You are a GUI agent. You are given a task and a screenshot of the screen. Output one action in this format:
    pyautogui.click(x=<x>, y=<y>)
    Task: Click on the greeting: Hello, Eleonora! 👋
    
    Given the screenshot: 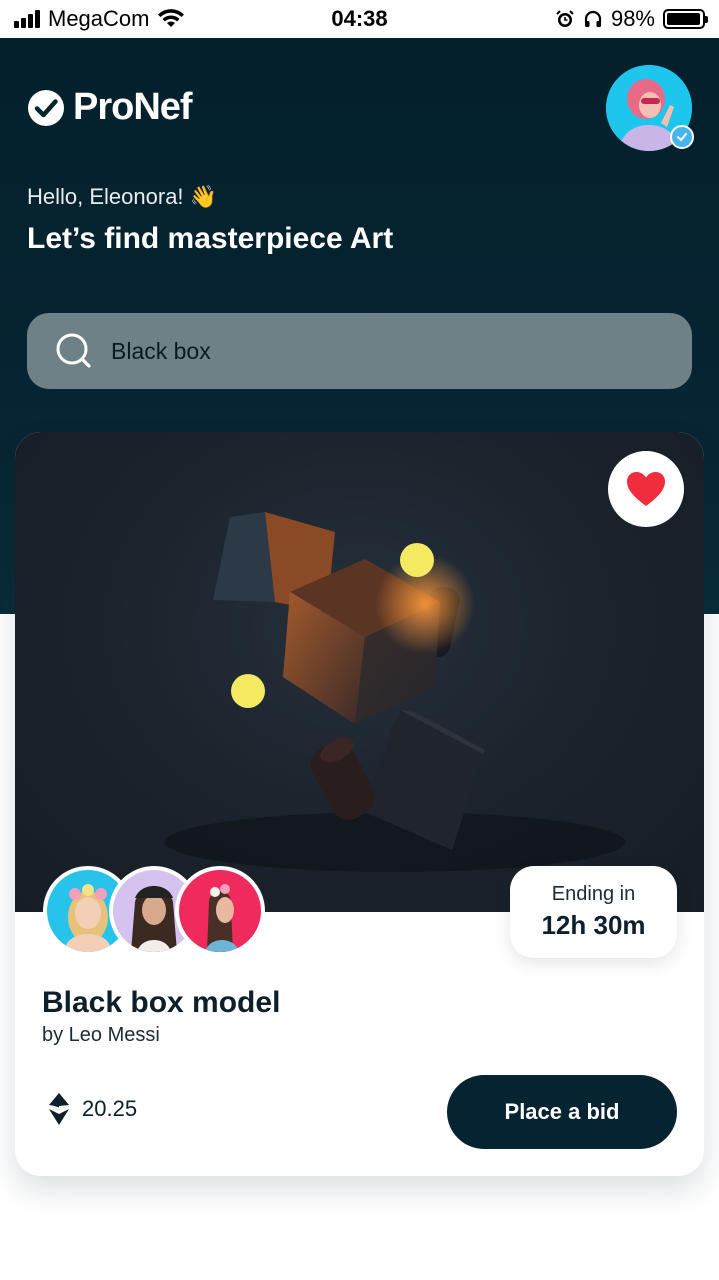 What is the action you would take?
    pyautogui.click(x=122, y=197)
    